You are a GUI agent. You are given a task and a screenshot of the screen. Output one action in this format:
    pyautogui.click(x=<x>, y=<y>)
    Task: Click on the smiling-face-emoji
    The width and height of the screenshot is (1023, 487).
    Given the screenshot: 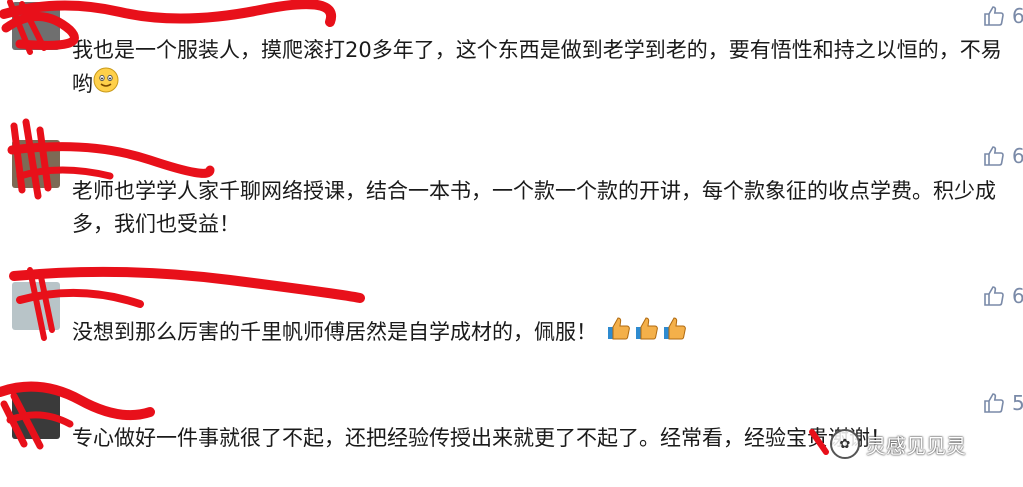 What is the action you would take?
    pyautogui.click(x=106, y=85)
    